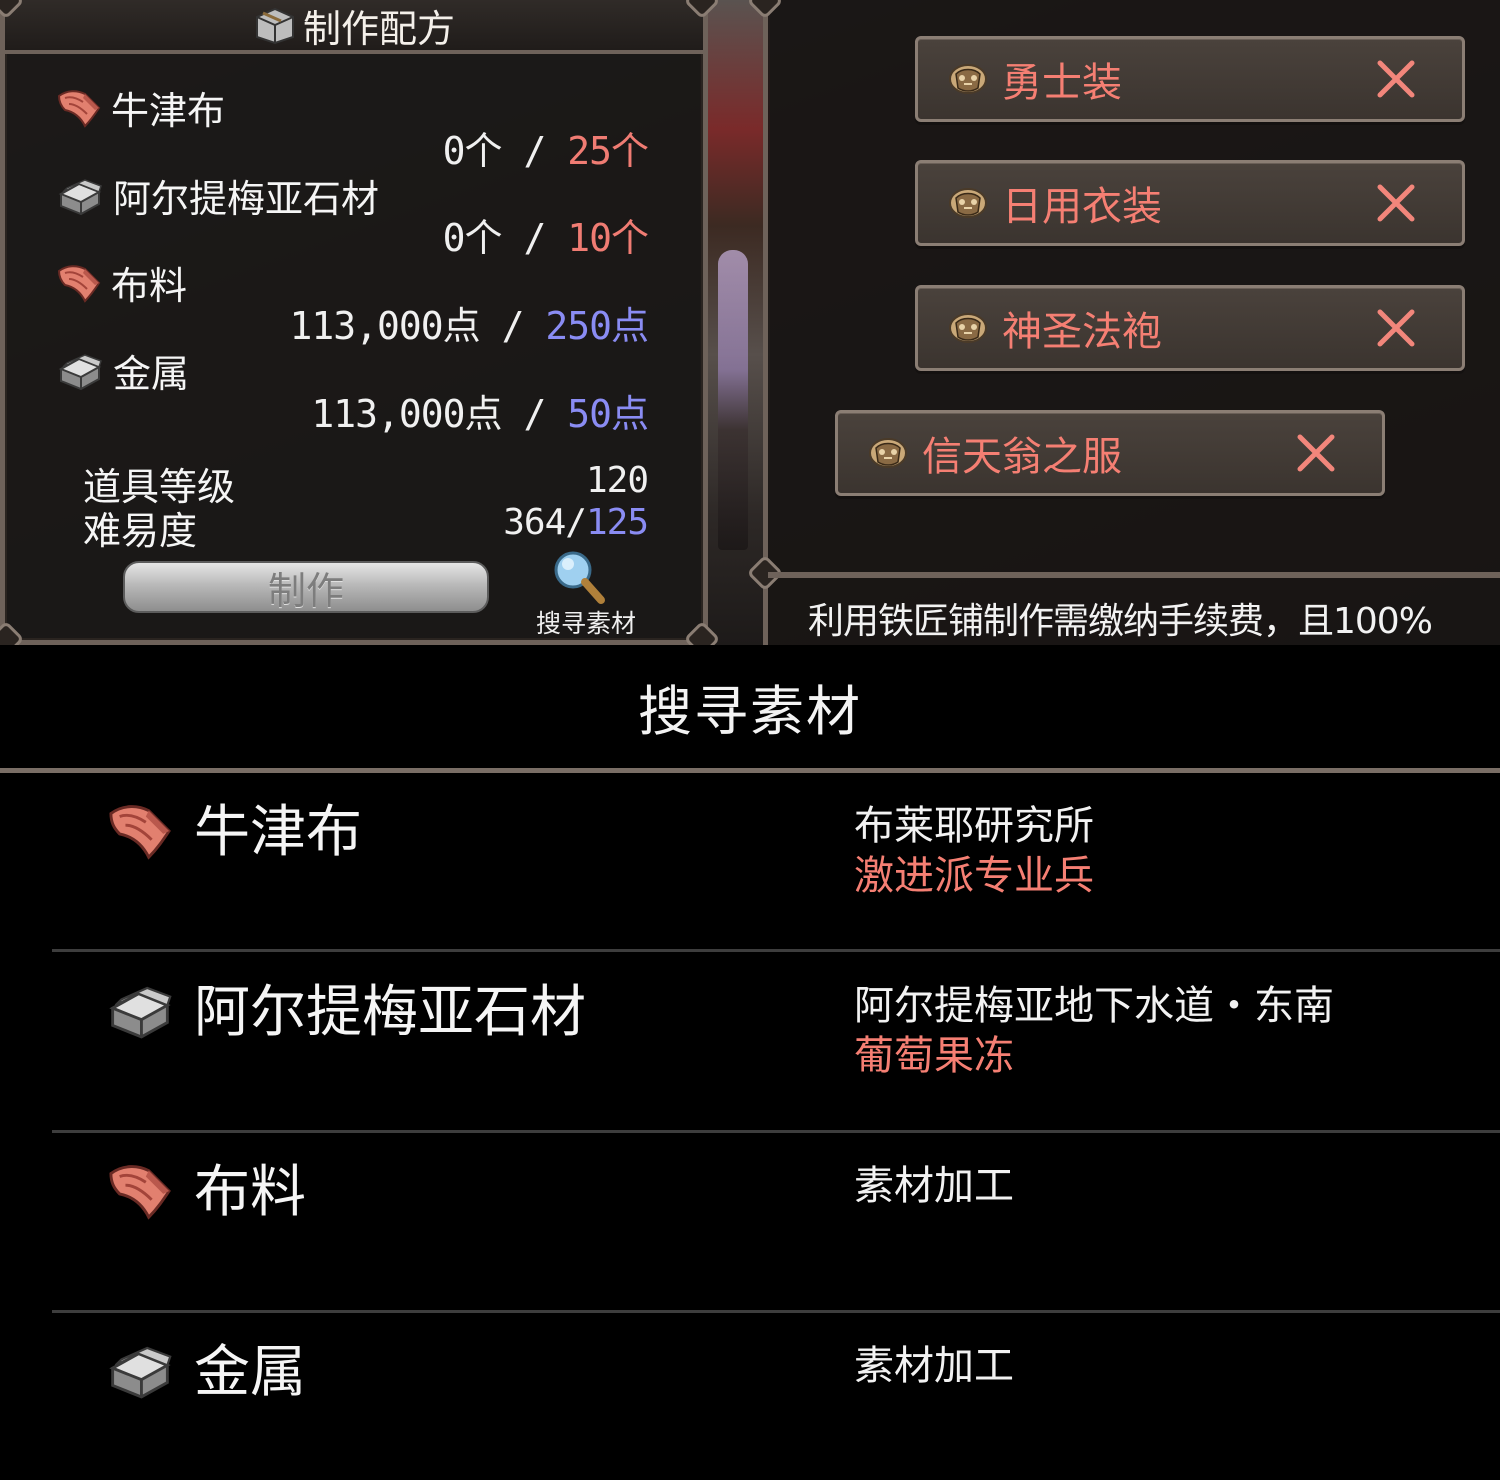 Image resolution: width=1500 pixels, height=1480 pixels. I want to click on category-filter-tag: 勇士装, so click(1190, 79).